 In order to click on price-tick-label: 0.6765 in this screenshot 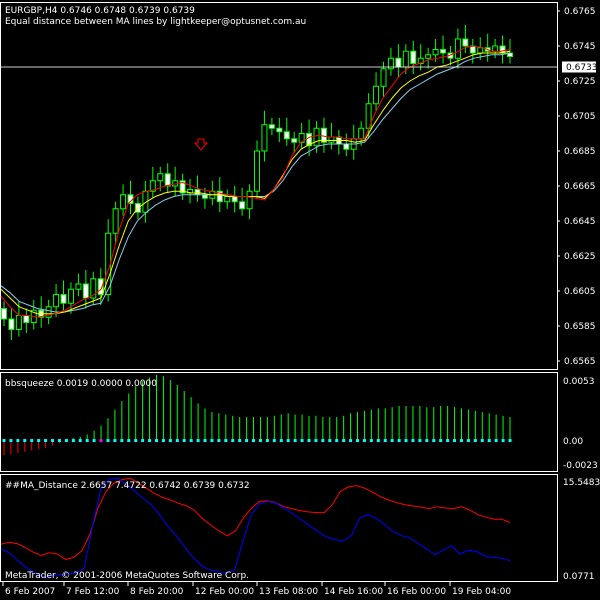, I will do `click(580, 12)`.